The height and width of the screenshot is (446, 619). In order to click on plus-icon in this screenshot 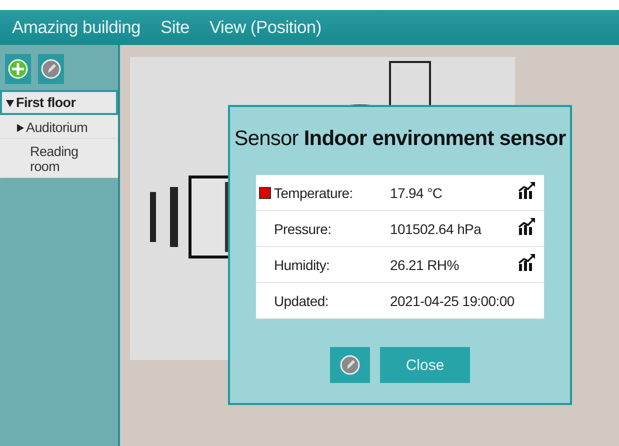, I will do `click(18, 69)`.